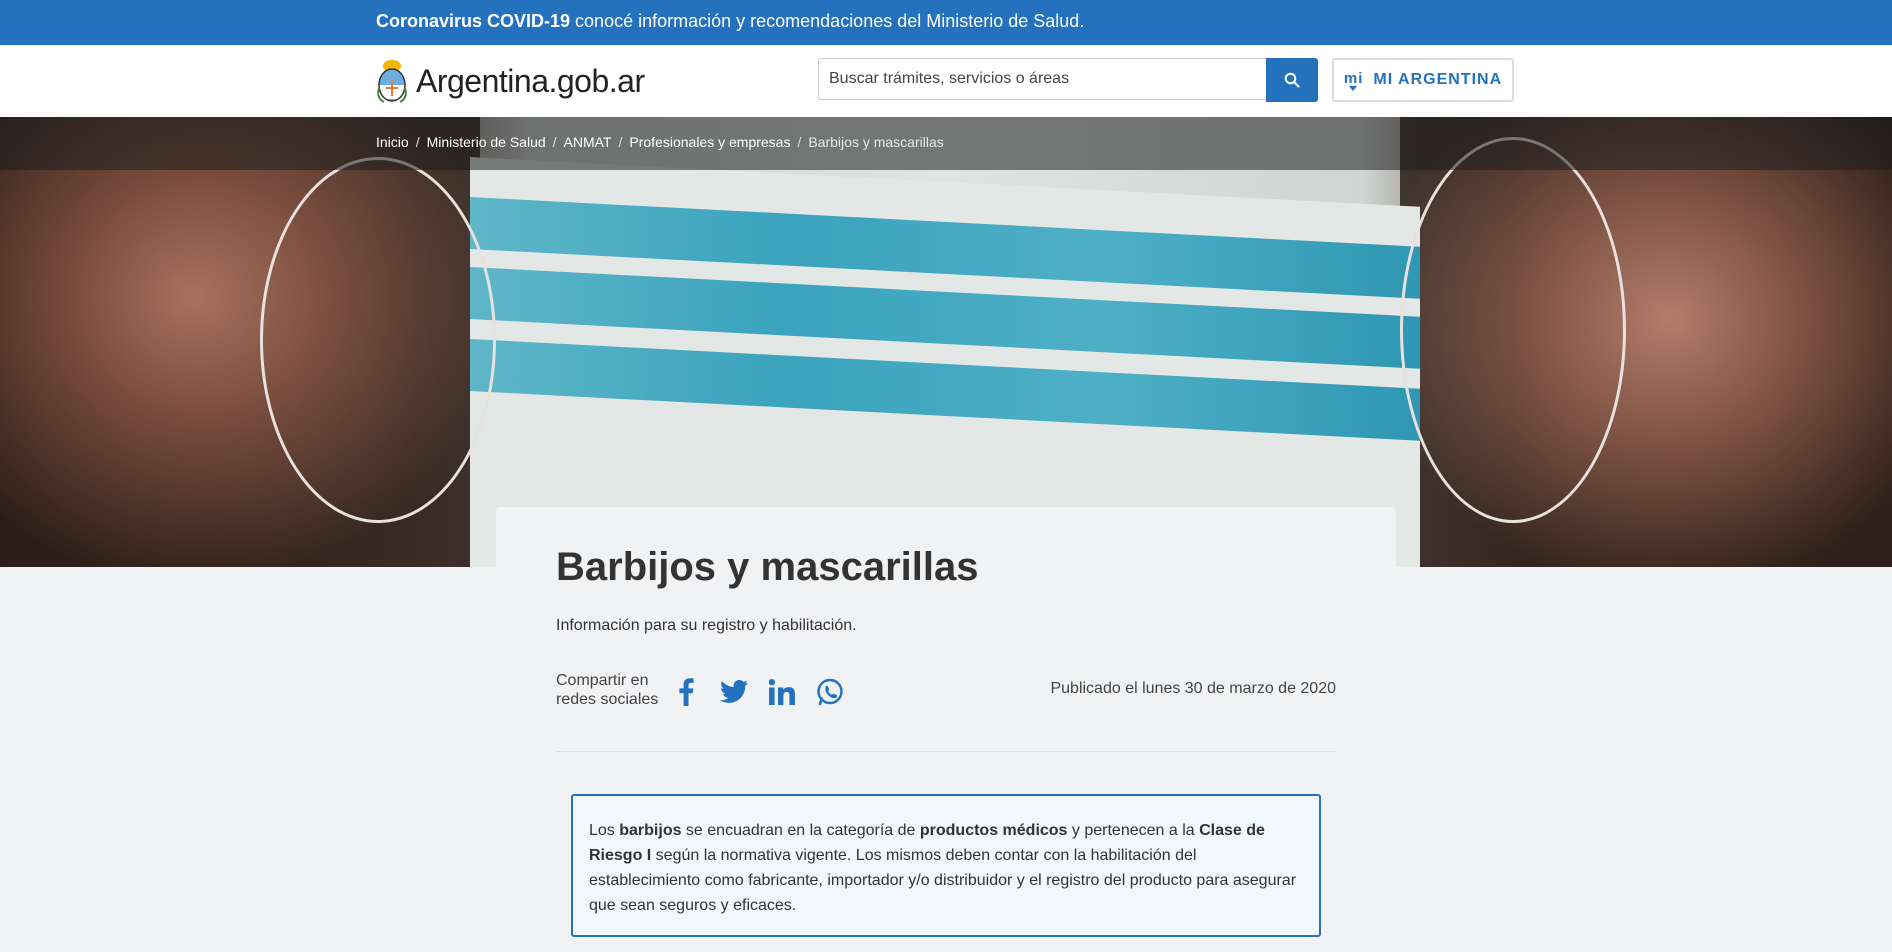 Image resolution: width=1892 pixels, height=952 pixels. Describe the element at coordinates (993, 830) in the screenshot. I see `info-bold-productos-medicos: productos médicos` at that location.